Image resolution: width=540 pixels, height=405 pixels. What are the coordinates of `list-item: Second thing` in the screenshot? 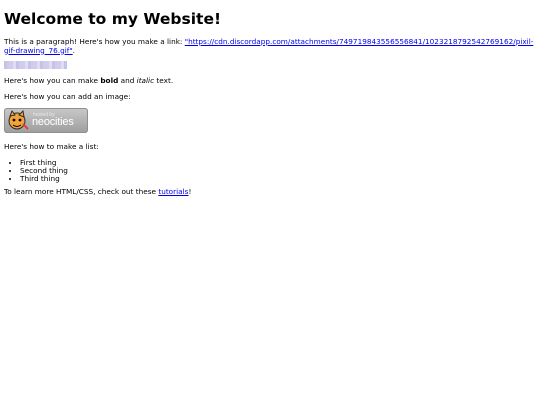 It's located at (278, 170).